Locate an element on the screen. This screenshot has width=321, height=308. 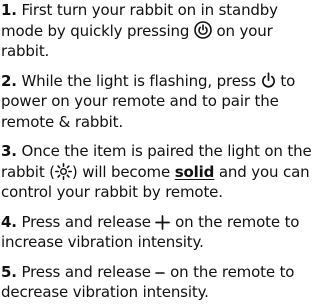
light-sun-icon is located at coordinates (63, 171).